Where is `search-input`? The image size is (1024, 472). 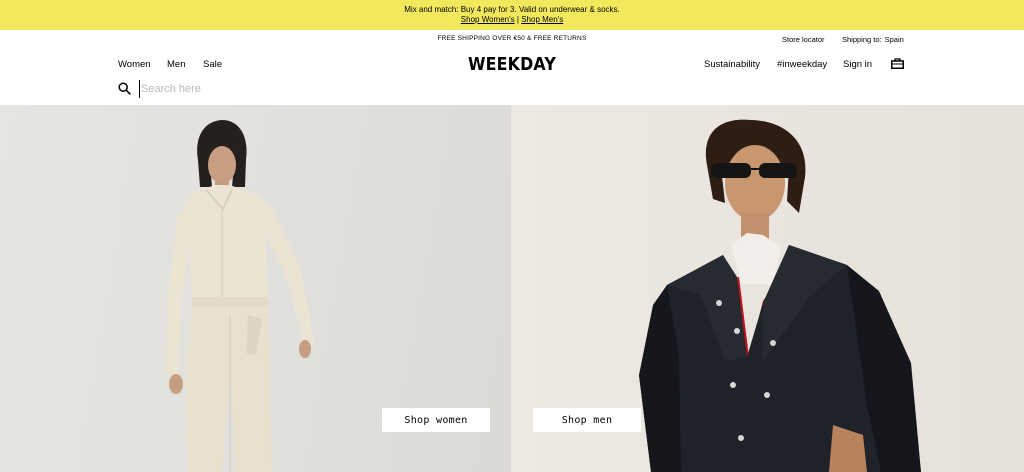
search-input is located at coordinates (289, 89).